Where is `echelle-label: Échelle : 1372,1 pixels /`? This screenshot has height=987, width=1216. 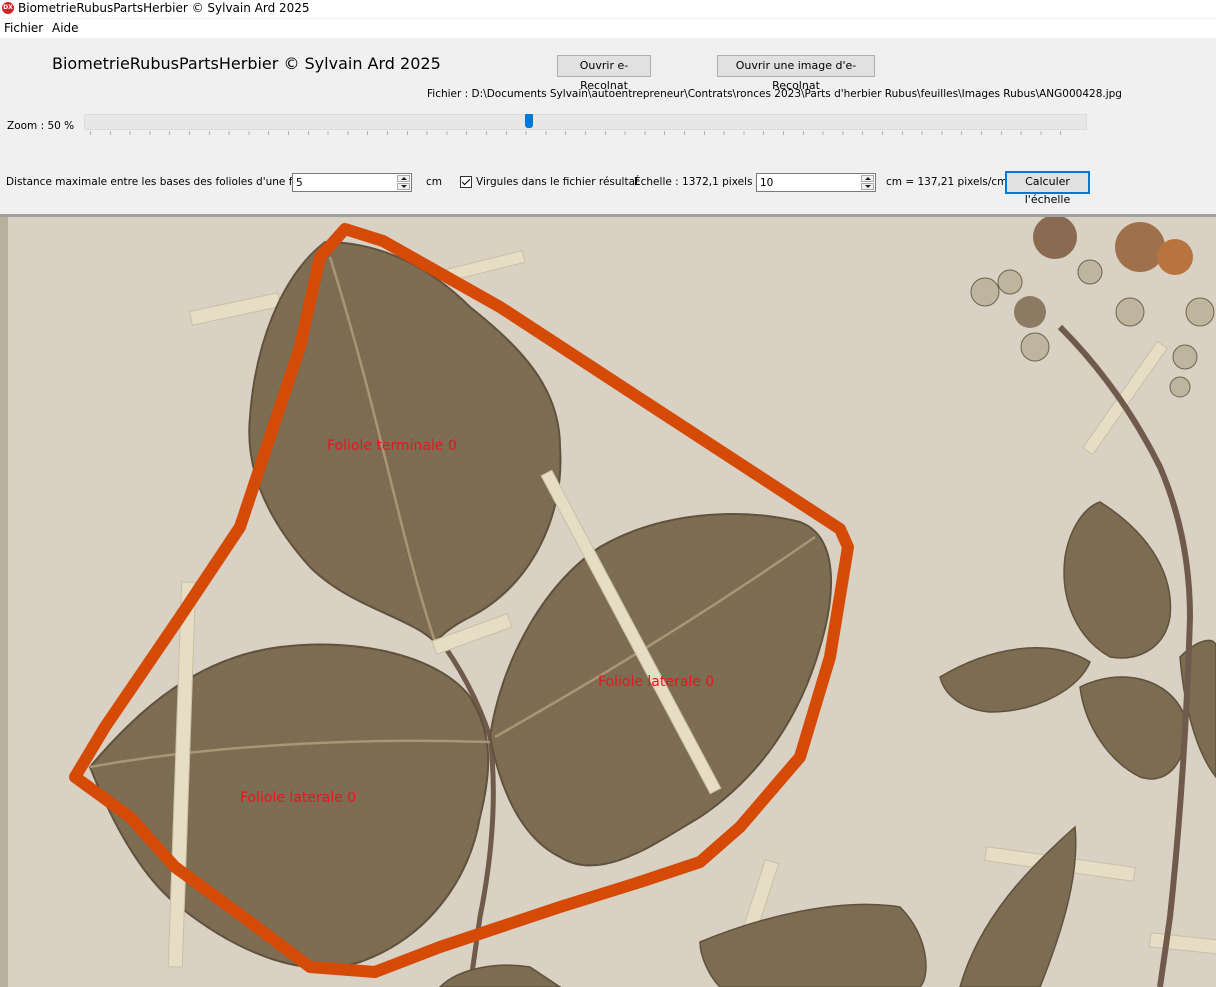 echelle-label: Échelle : 1372,1 pixels / is located at coordinates (697, 182).